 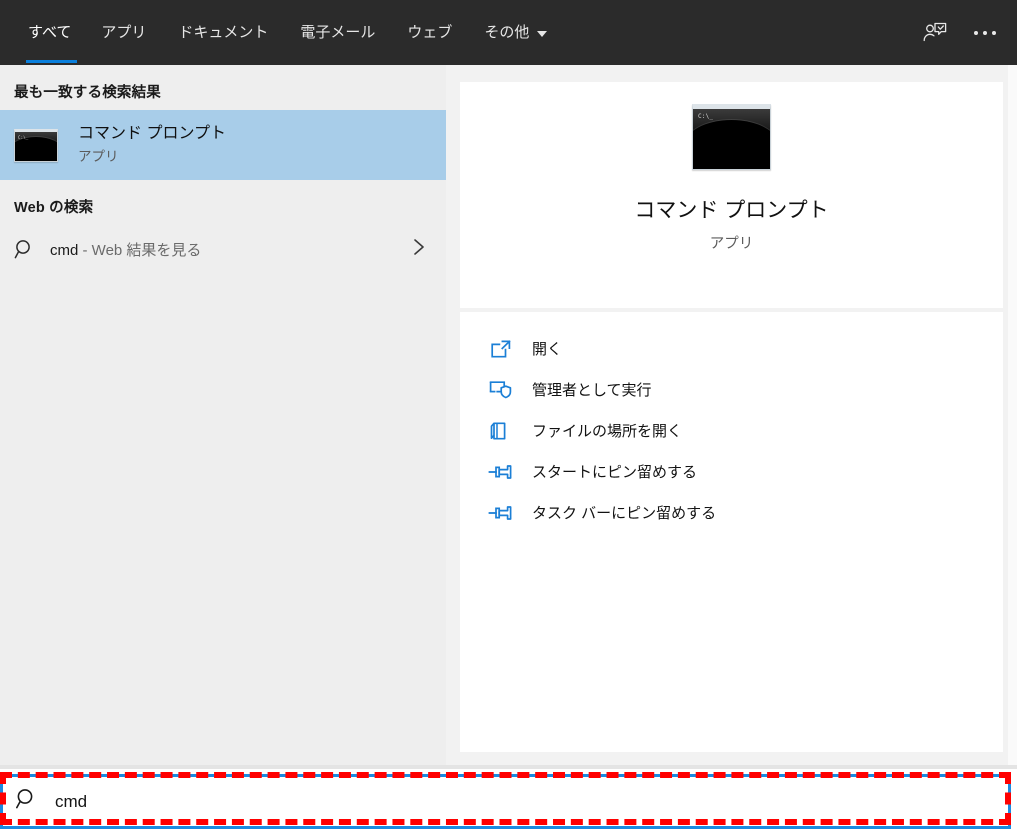 What do you see at coordinates (98, 157) in the screenshot?
I see `result-item-subtitle: アプリ` at bounding box center [98, 157].